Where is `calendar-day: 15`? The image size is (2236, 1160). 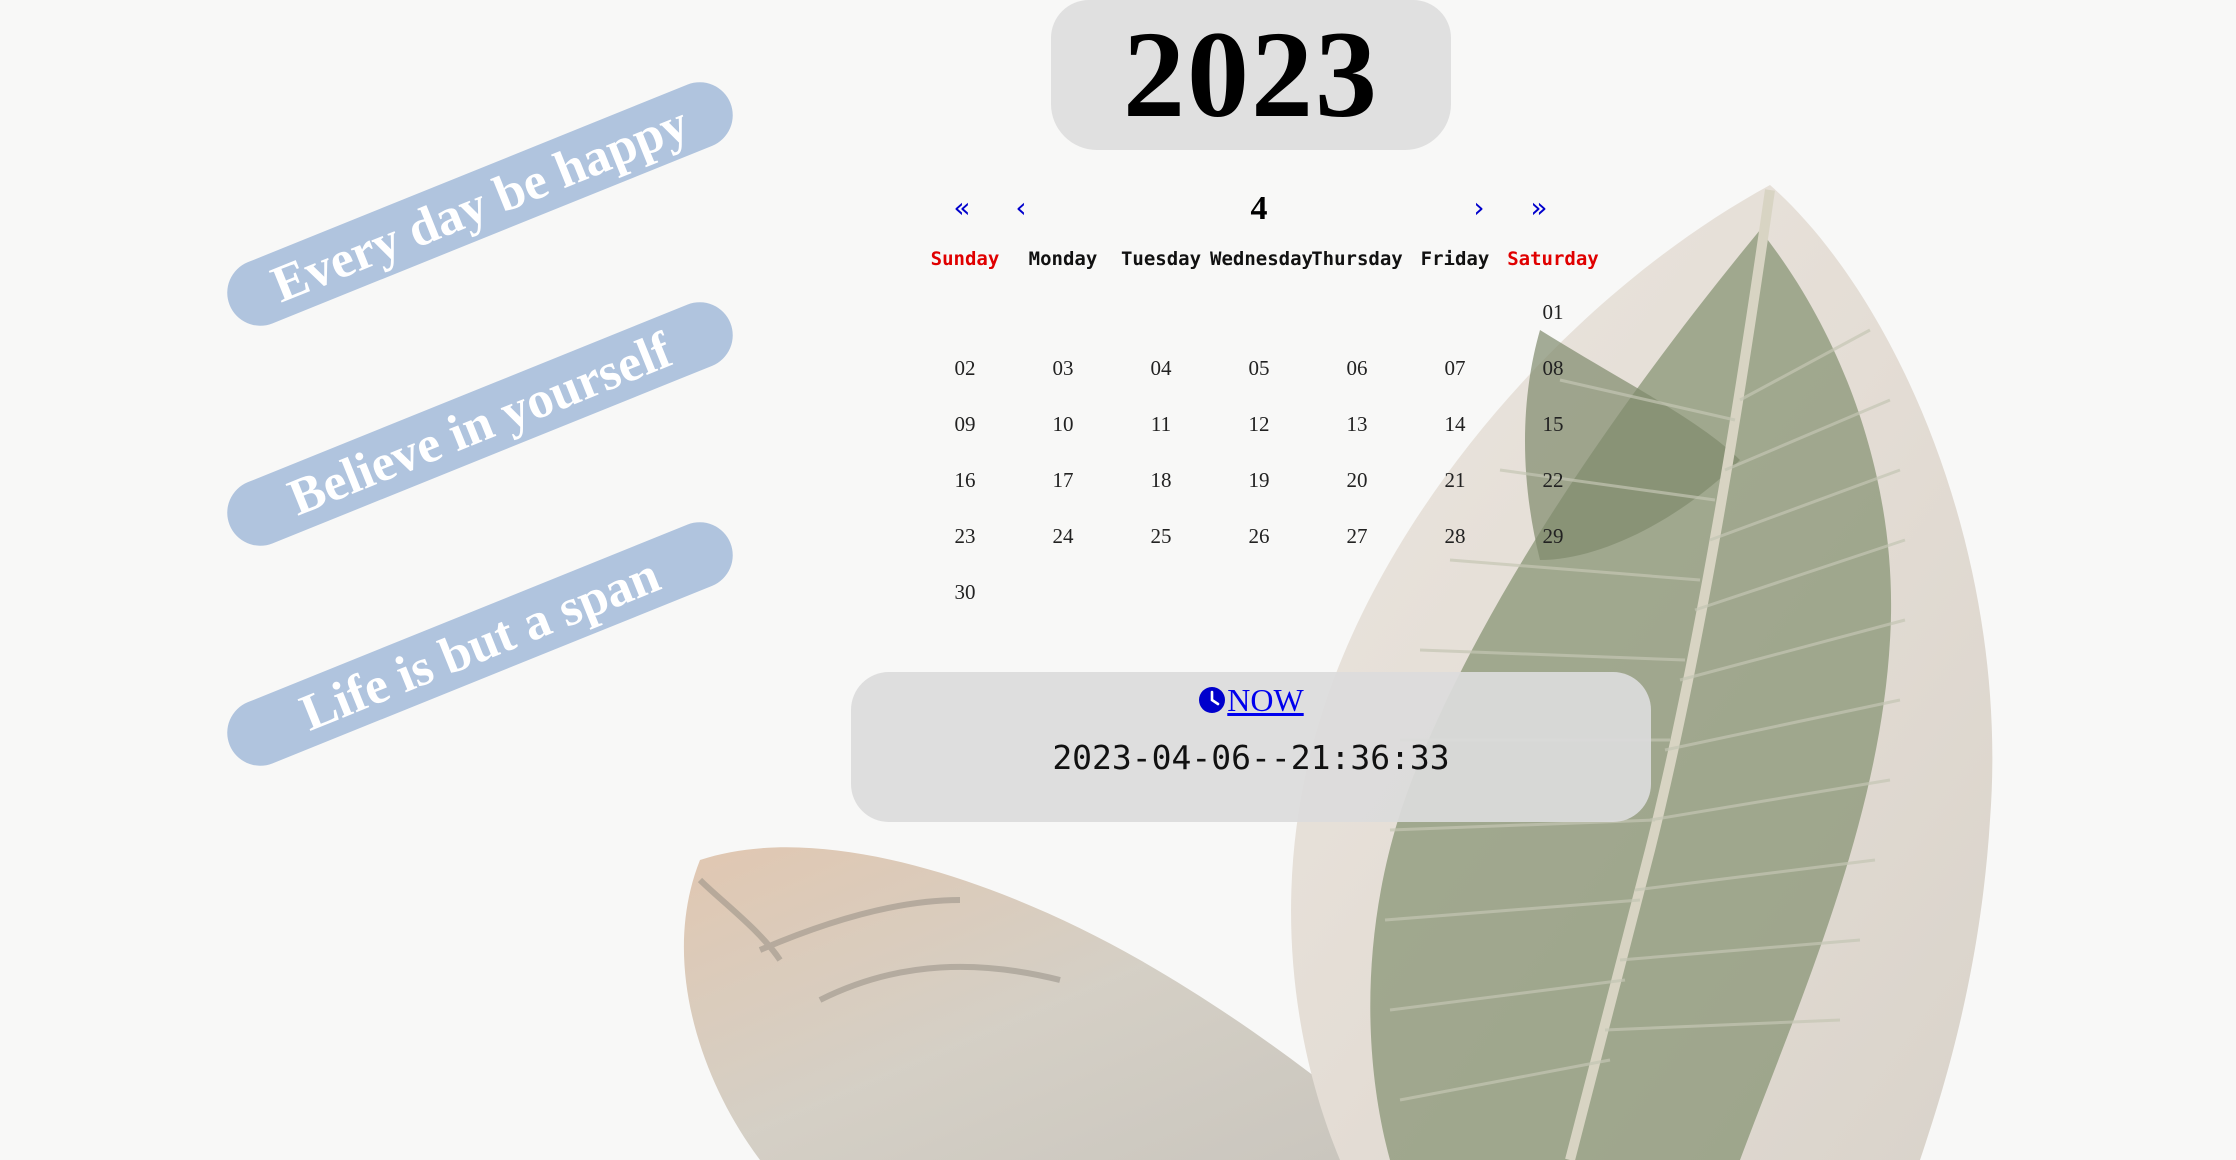
calendar-day: 15 is located at coordinates (1553, 424).